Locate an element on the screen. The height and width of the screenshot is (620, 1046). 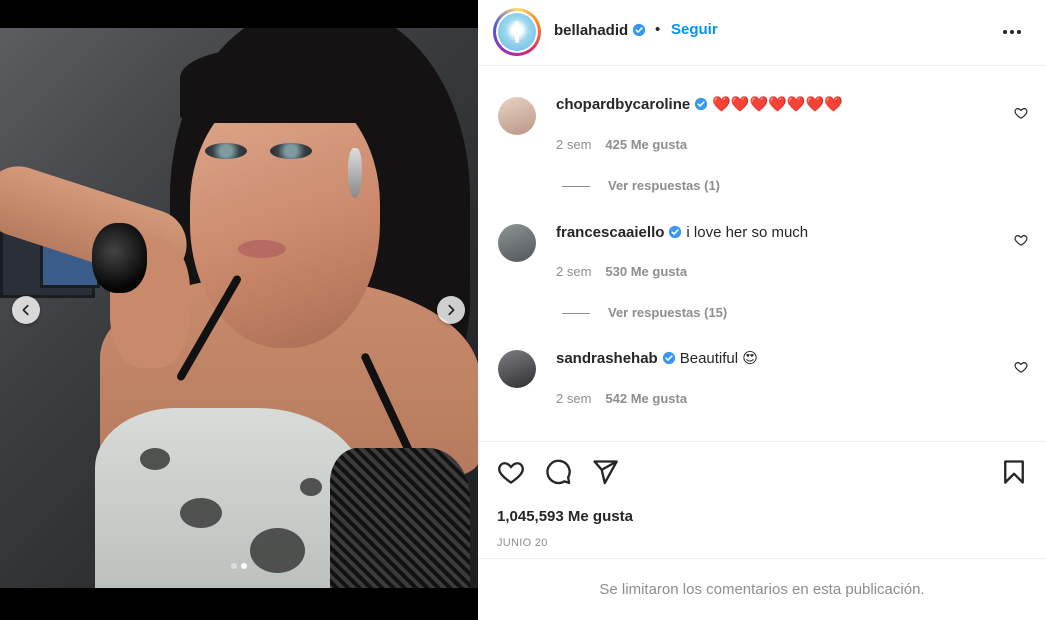
post-actions is located at coordinates (762, 471).